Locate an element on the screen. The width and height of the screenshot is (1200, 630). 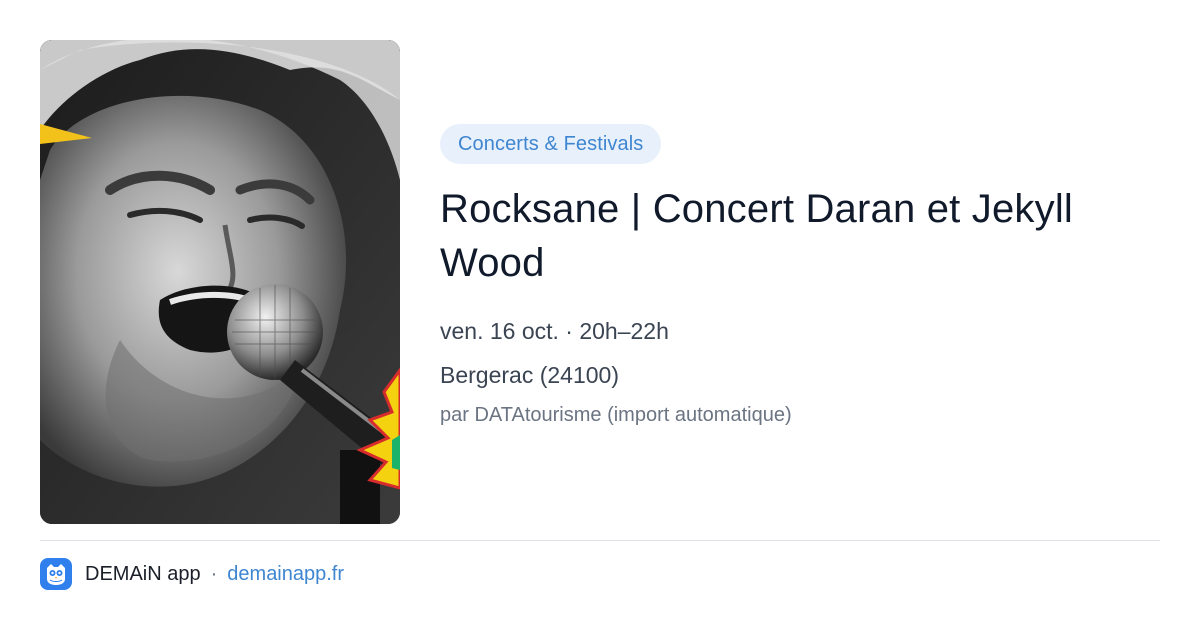
event-source: par DATAtourisme (import automatique) is located at coordinates (616, 415).